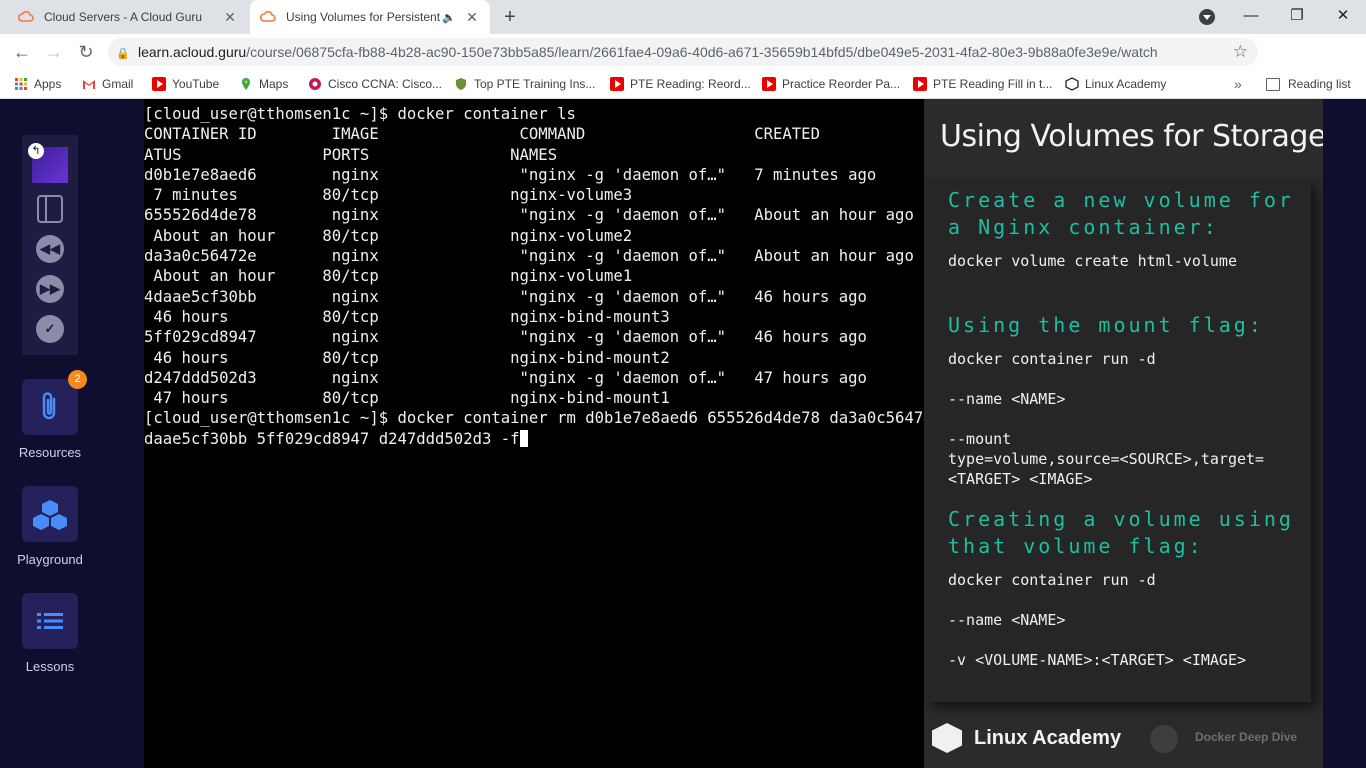 The image size is (1366, 768). What do you see at coordinates (37, 84) in the screenshot?
I see `bookmark-apps: Apps` at bounding box center [37, 84].